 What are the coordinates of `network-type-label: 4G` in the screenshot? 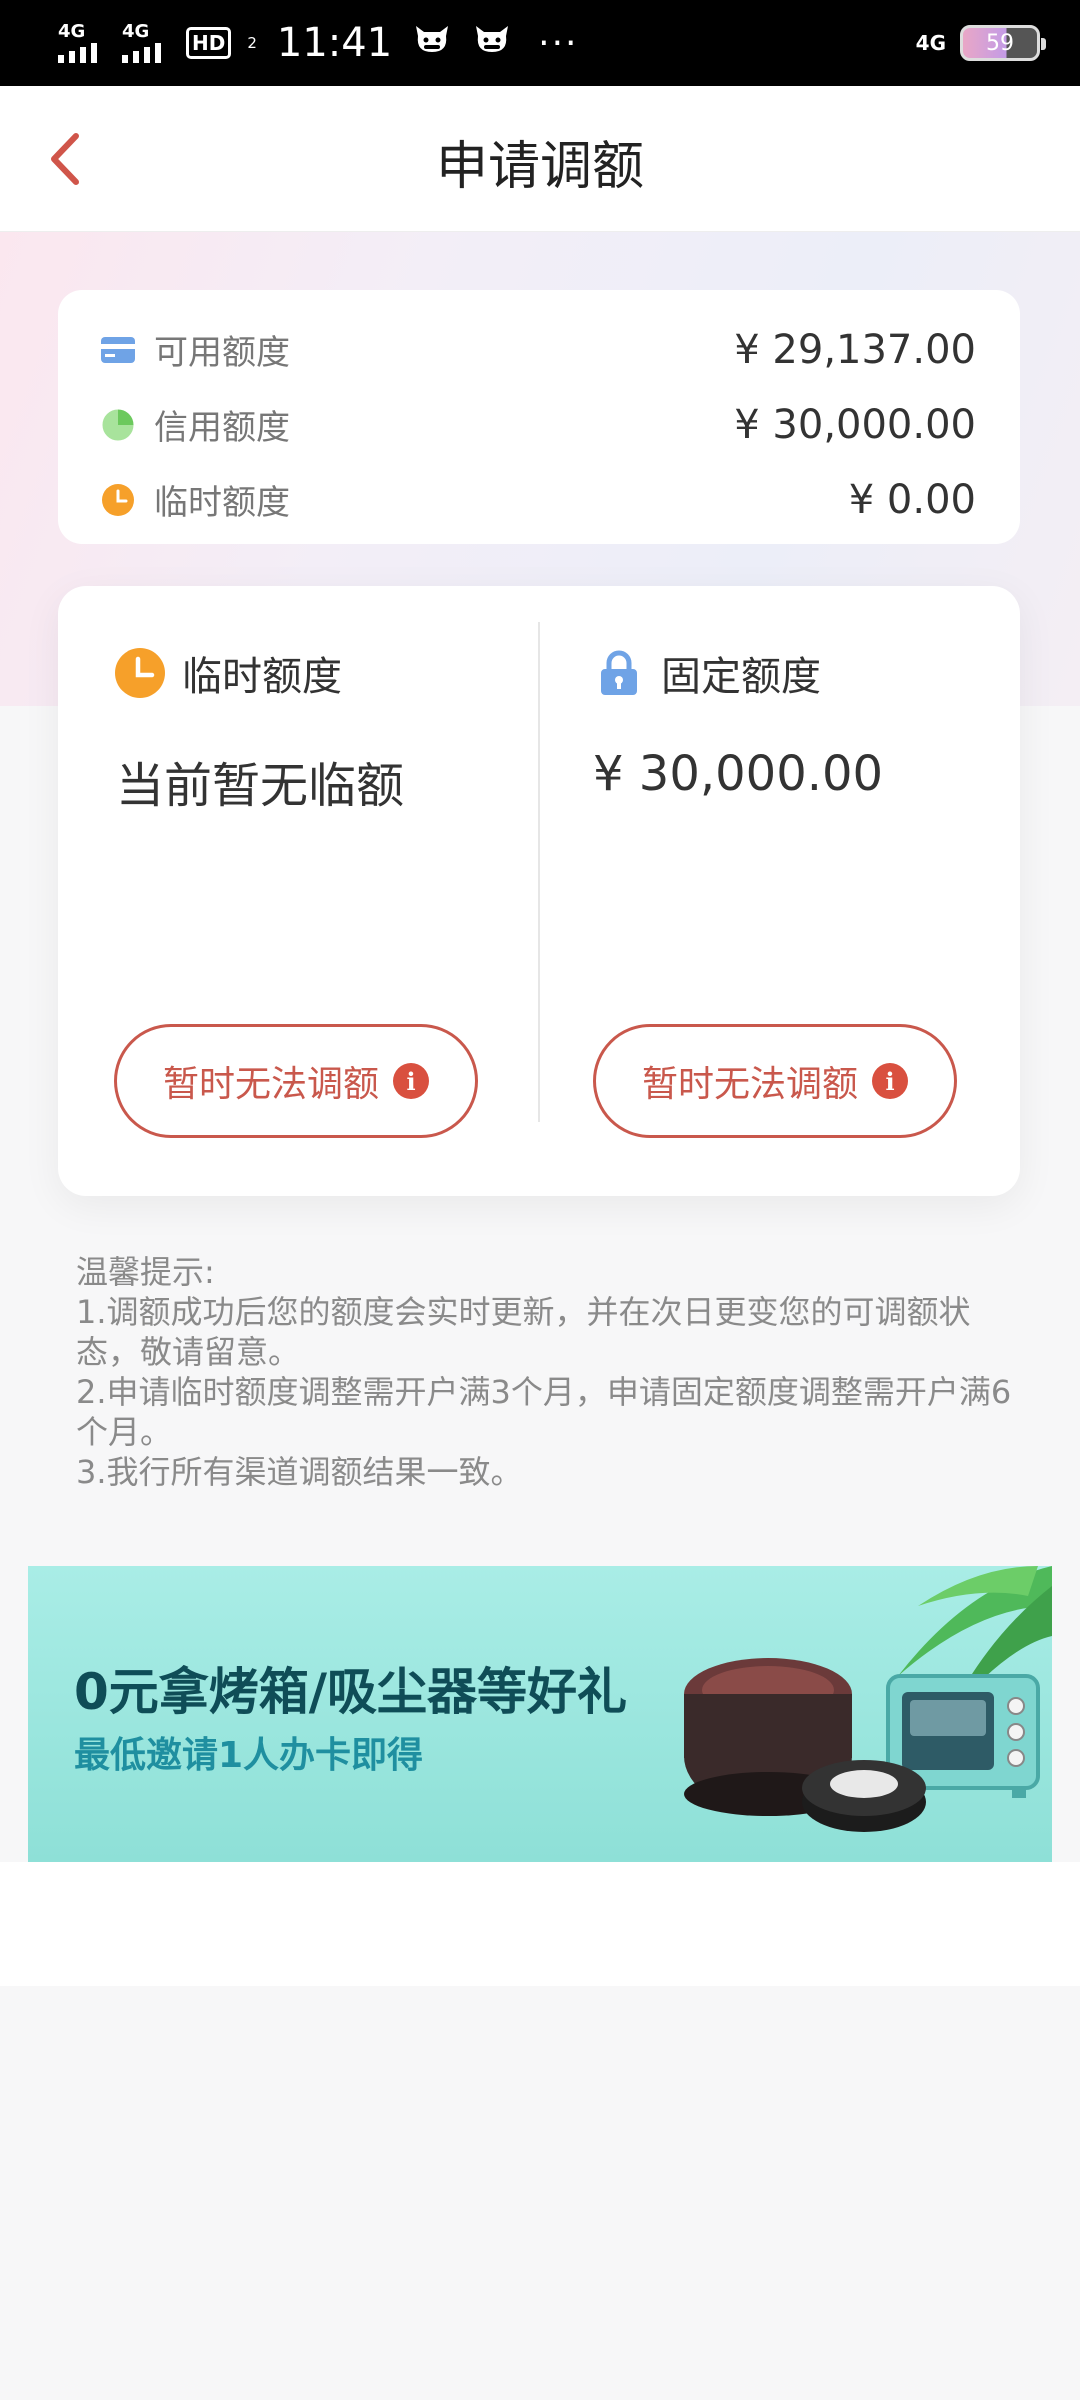 It's located at (930, 43).